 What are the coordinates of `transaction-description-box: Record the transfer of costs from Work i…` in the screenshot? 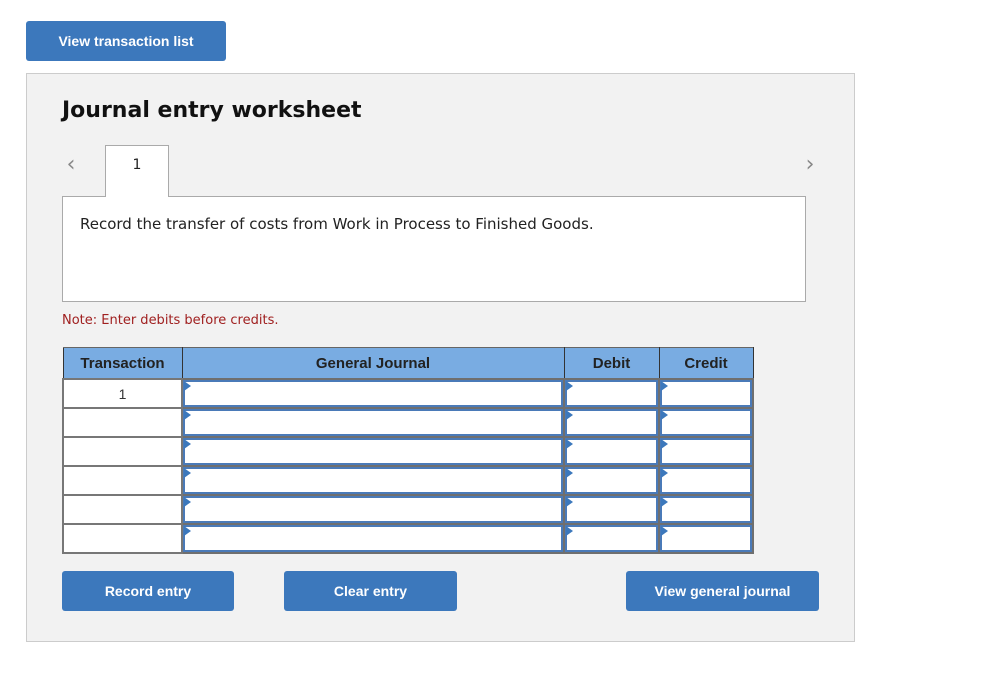 It's located at (434, 249).